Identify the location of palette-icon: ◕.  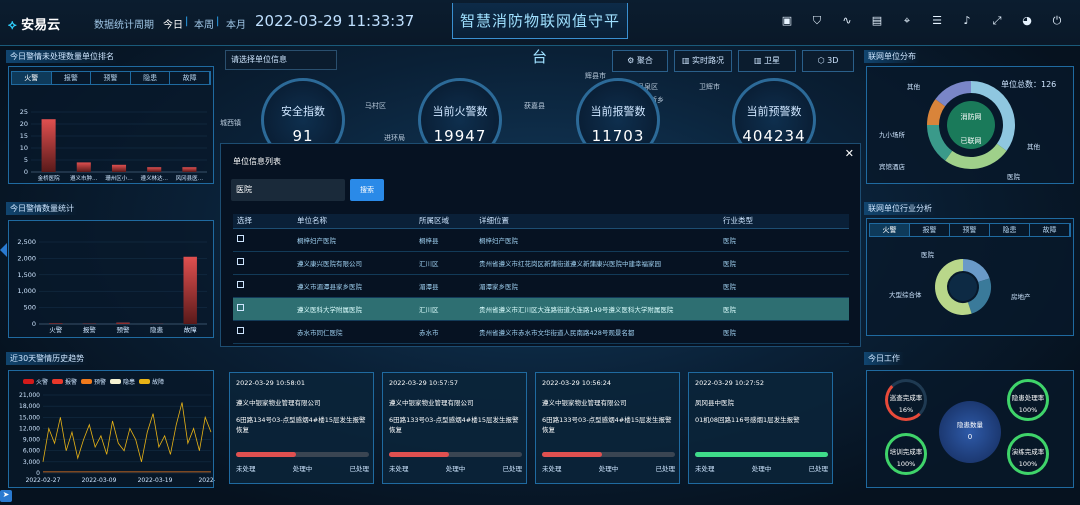
(1027, 21).